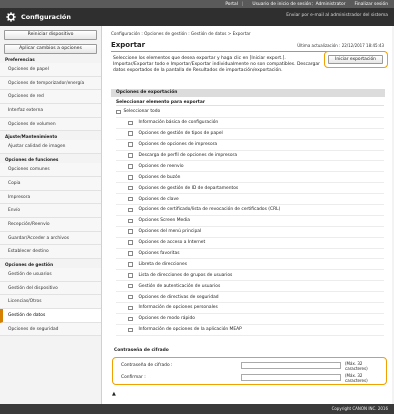  I want to click on start-export-highlight: Iniciar exportación, so click(356, 59).